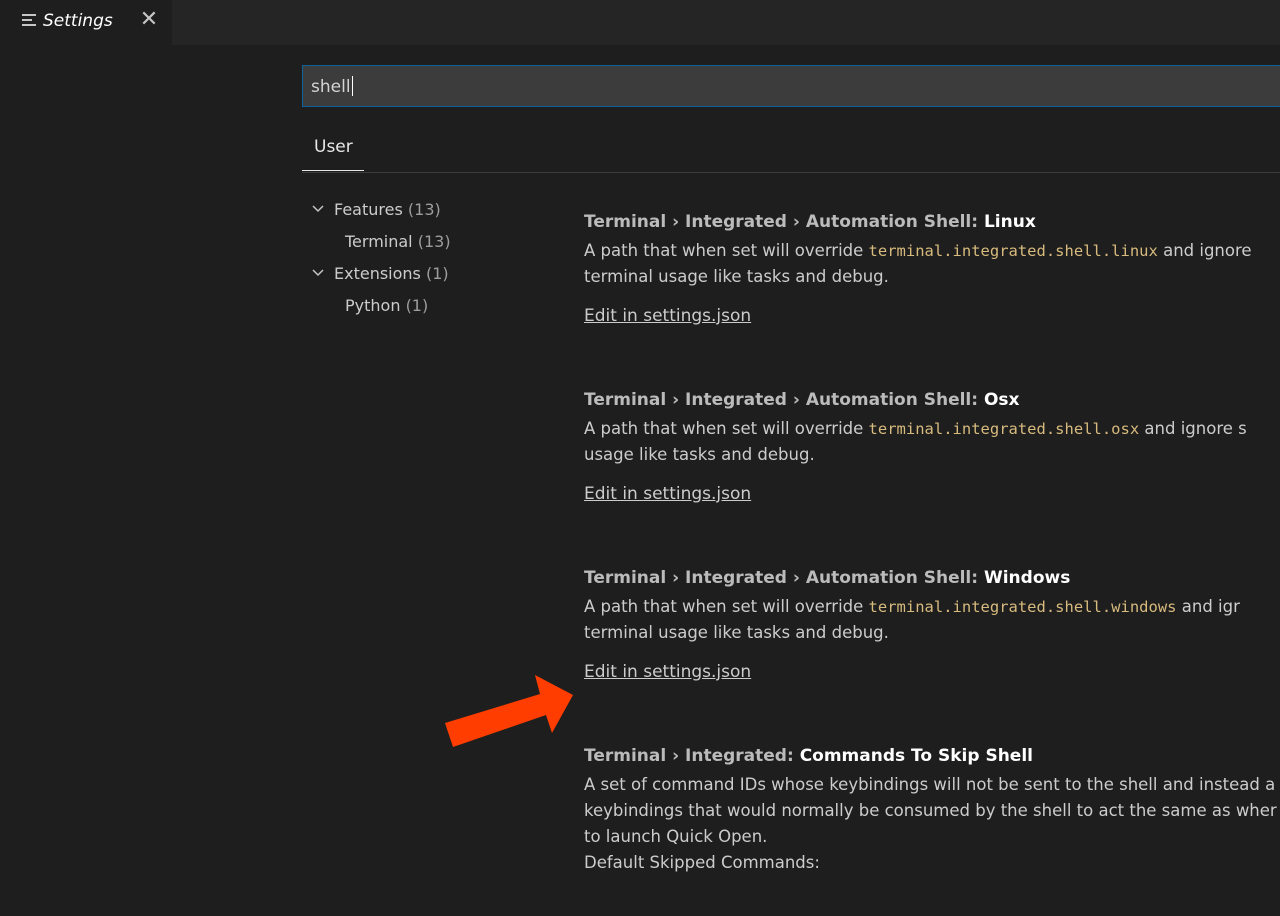 This screenshot has height=916, width=1280. I want to click on tab-user: User, so click(333, 148).